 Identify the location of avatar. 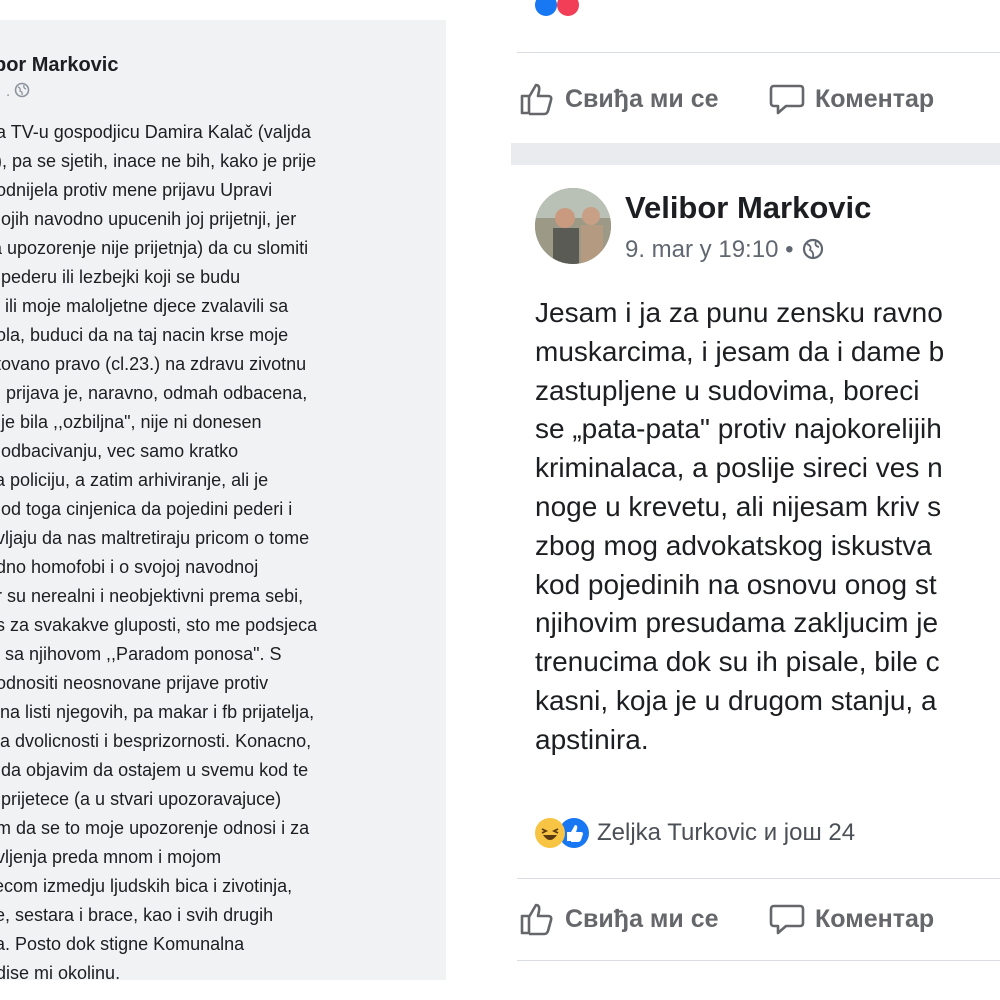
(573, 226).